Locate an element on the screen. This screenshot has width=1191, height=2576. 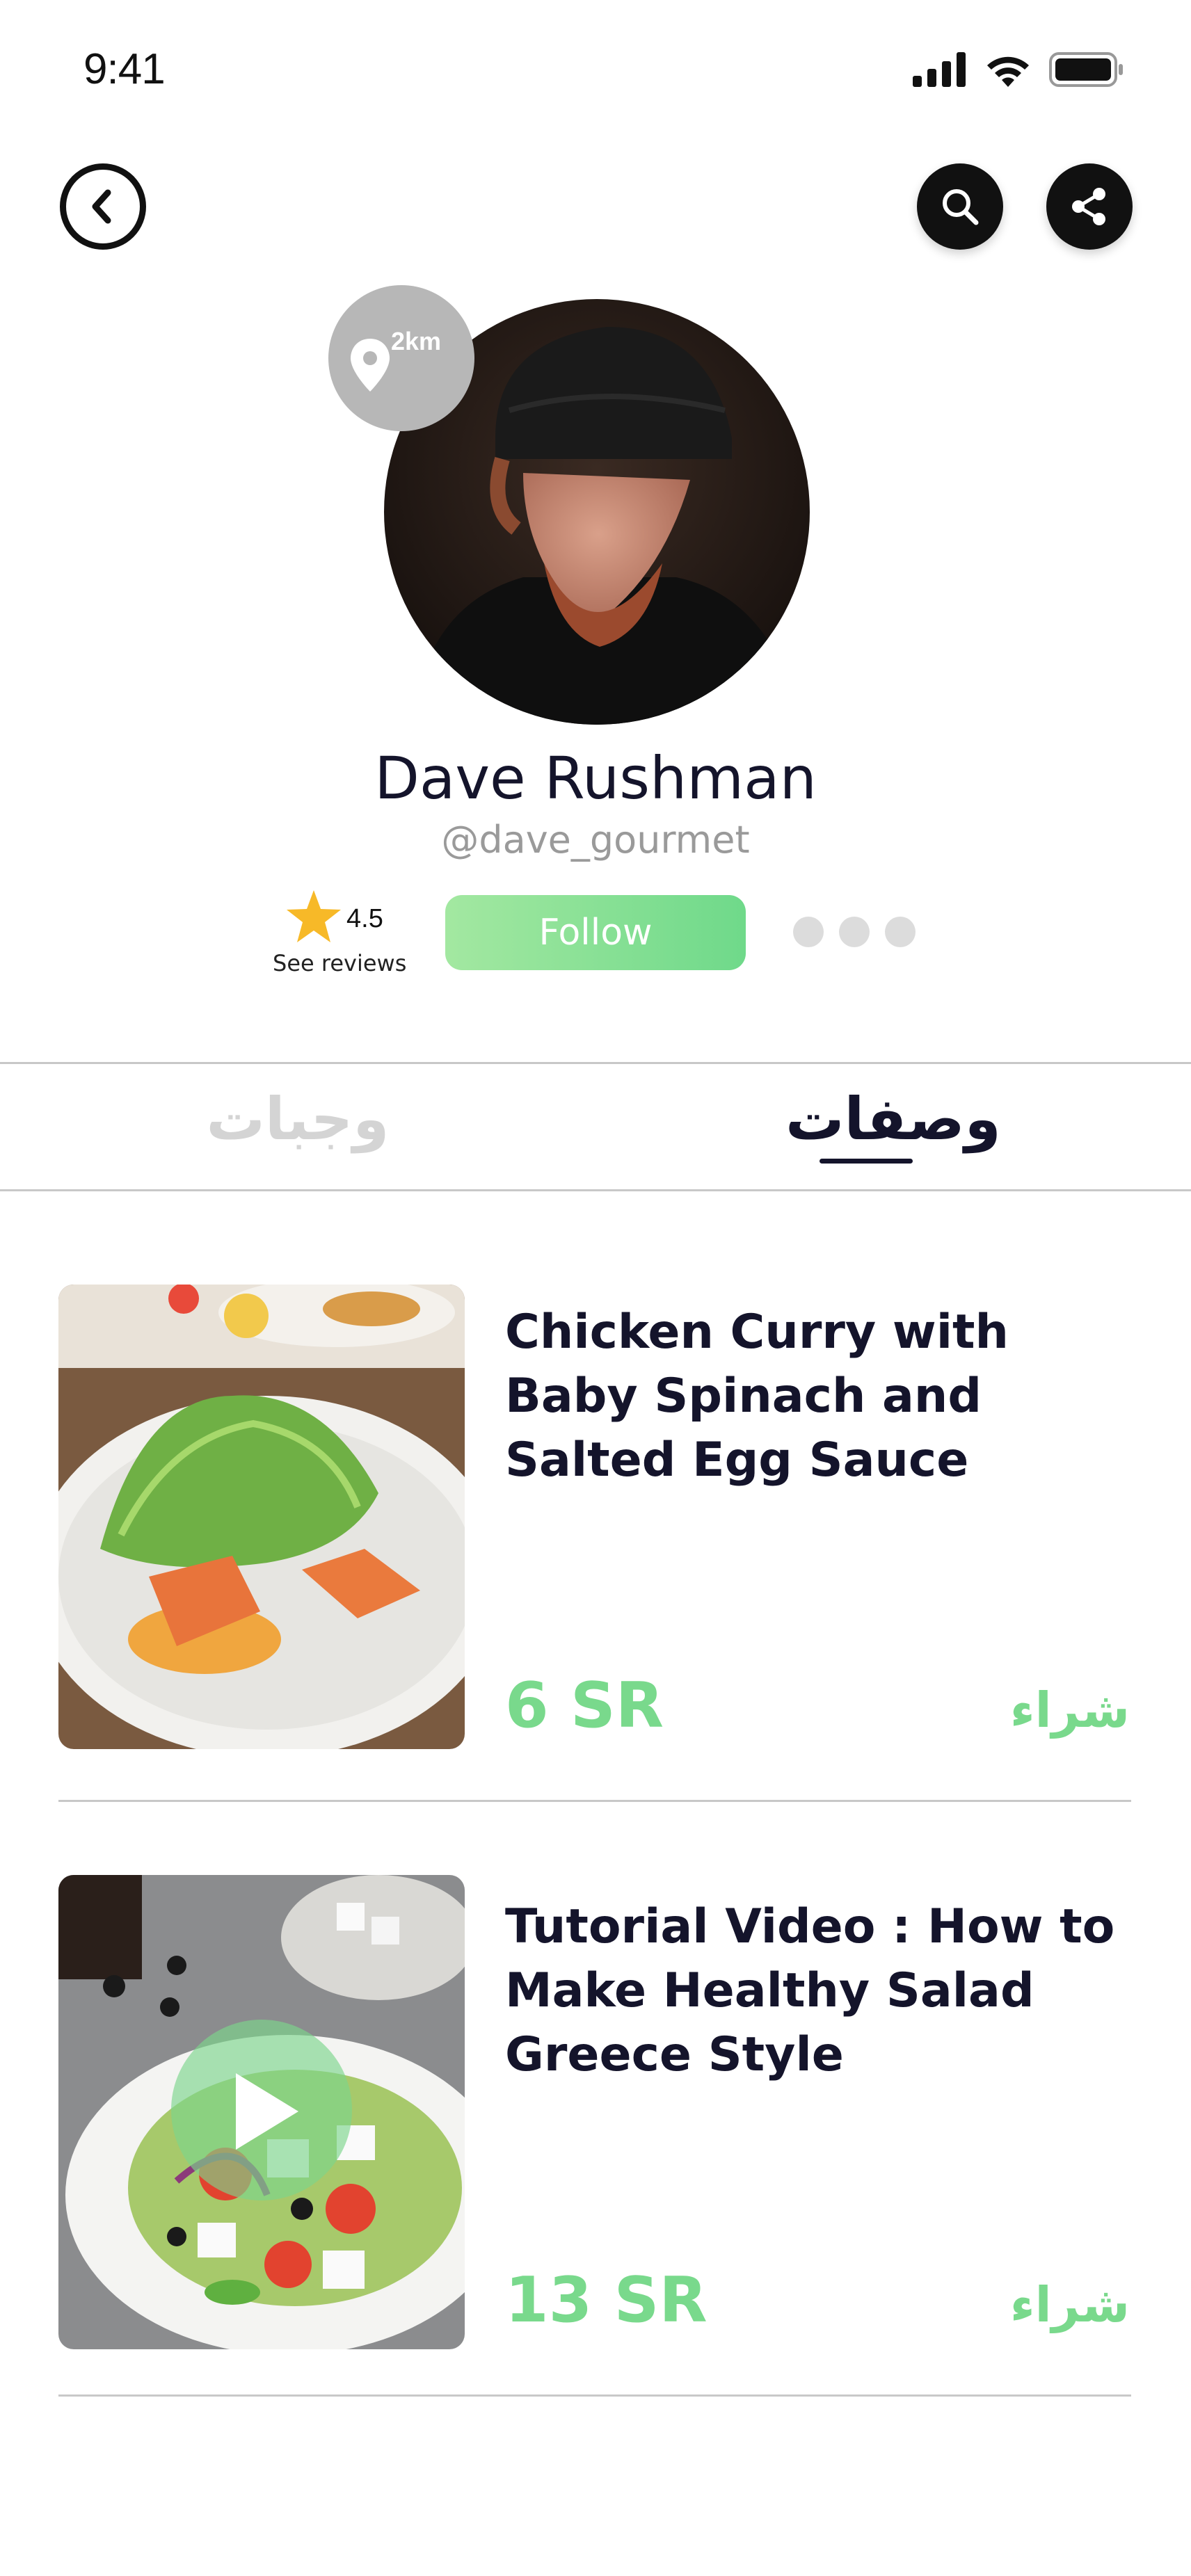
status-icons is located at coordinates (1019, 70).